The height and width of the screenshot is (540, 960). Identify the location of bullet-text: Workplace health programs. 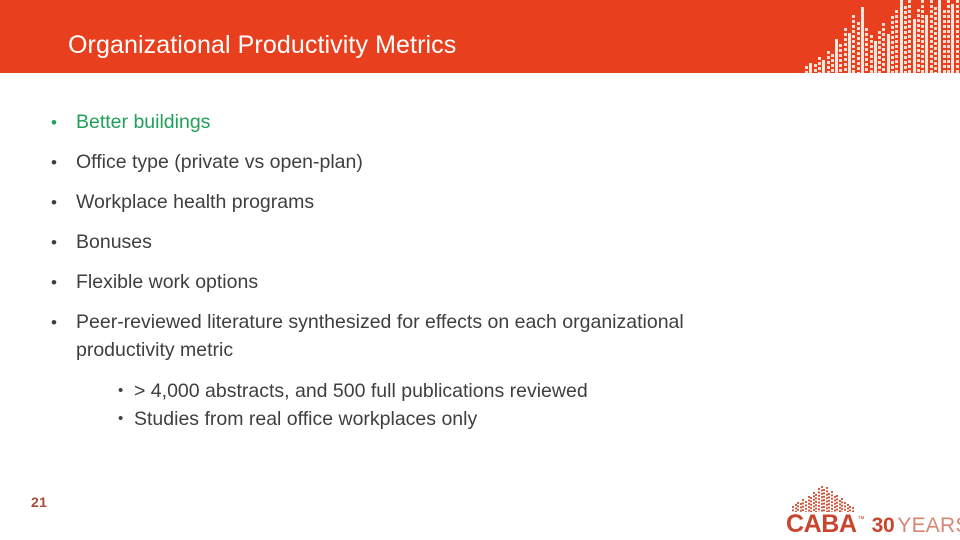
(195, 202).